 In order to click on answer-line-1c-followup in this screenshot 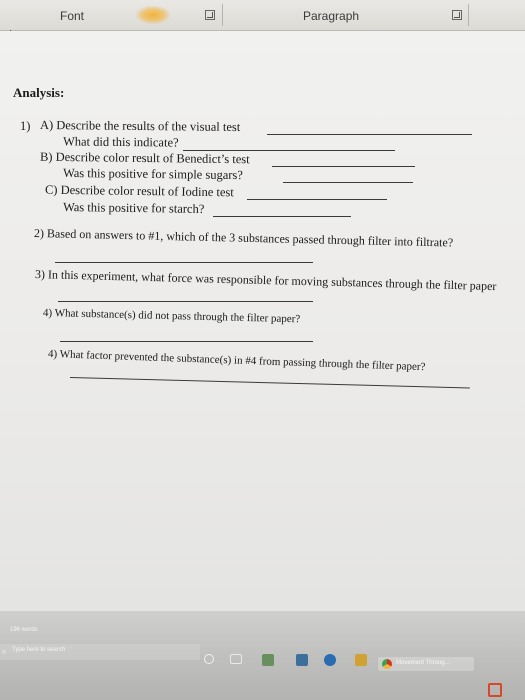, I will do `click(282, 216)`.